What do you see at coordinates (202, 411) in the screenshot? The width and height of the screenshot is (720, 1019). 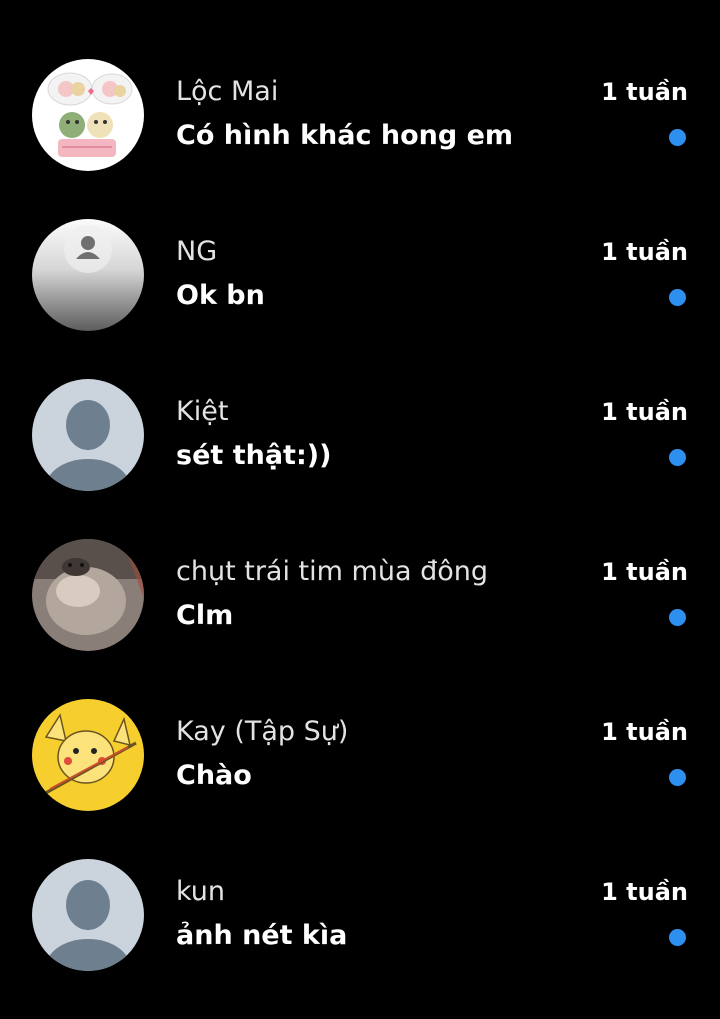 I see `contact-name: Kiệt` at bounding box center [202, 411].